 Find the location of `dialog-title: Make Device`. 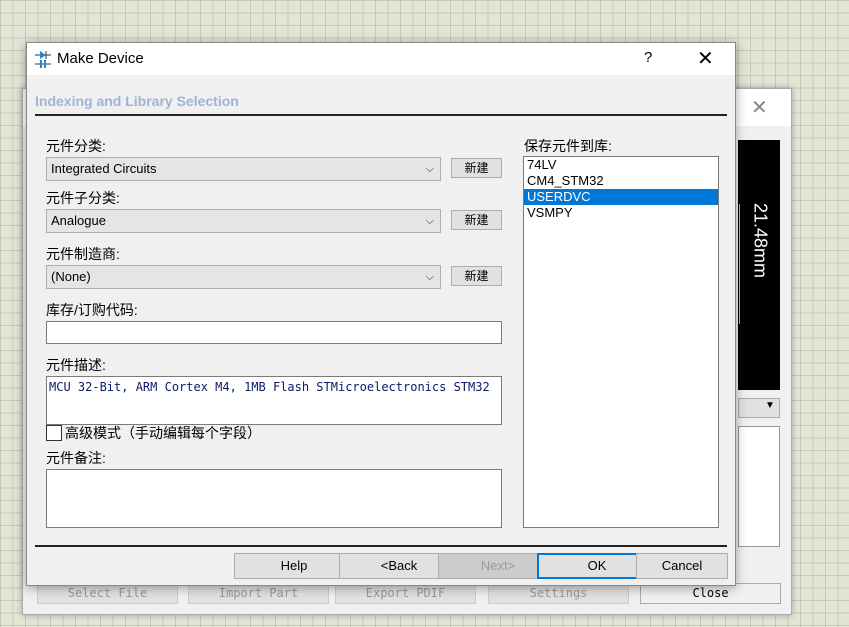

dialog-title: Make Device is located at coordinates (100, 58).